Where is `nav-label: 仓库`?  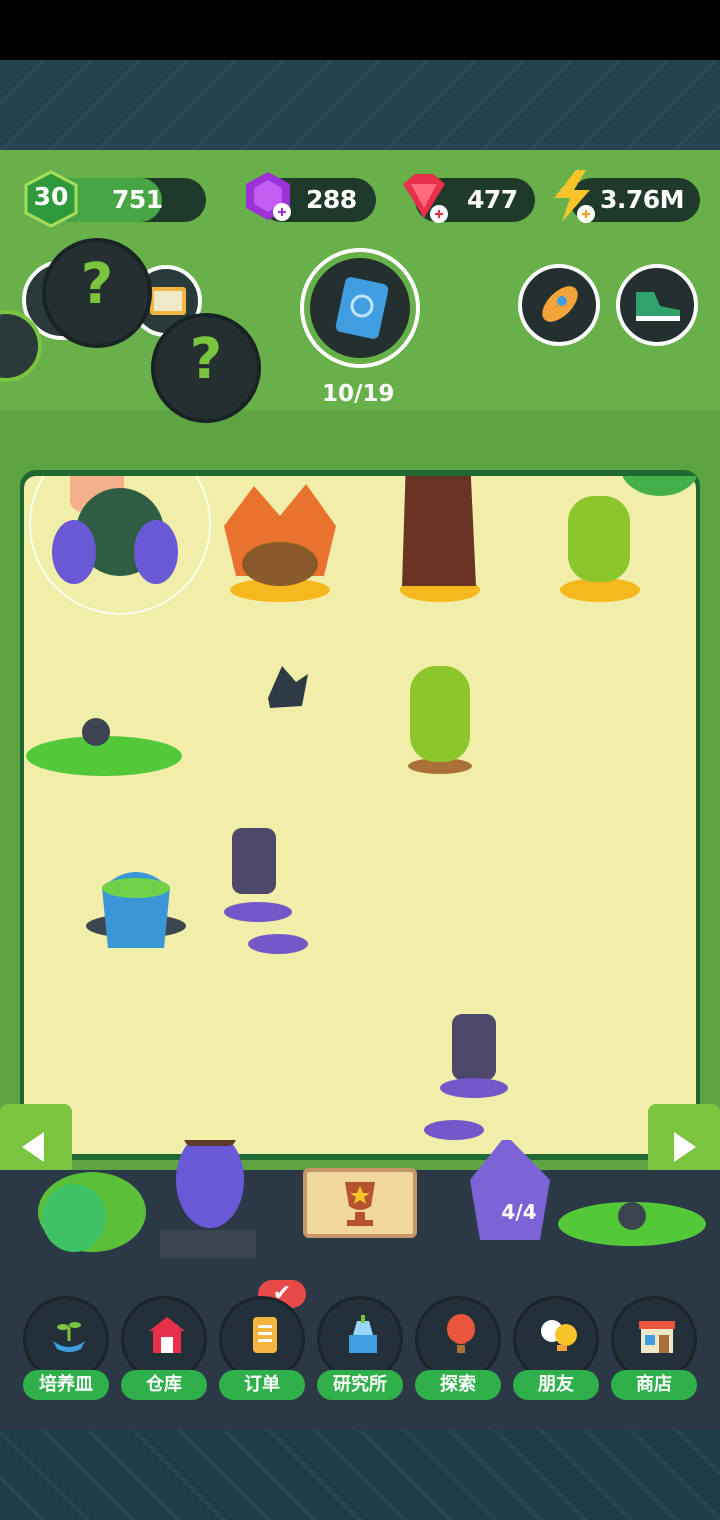 nav-label: 仓库 is located at coordinates (164, 1385).